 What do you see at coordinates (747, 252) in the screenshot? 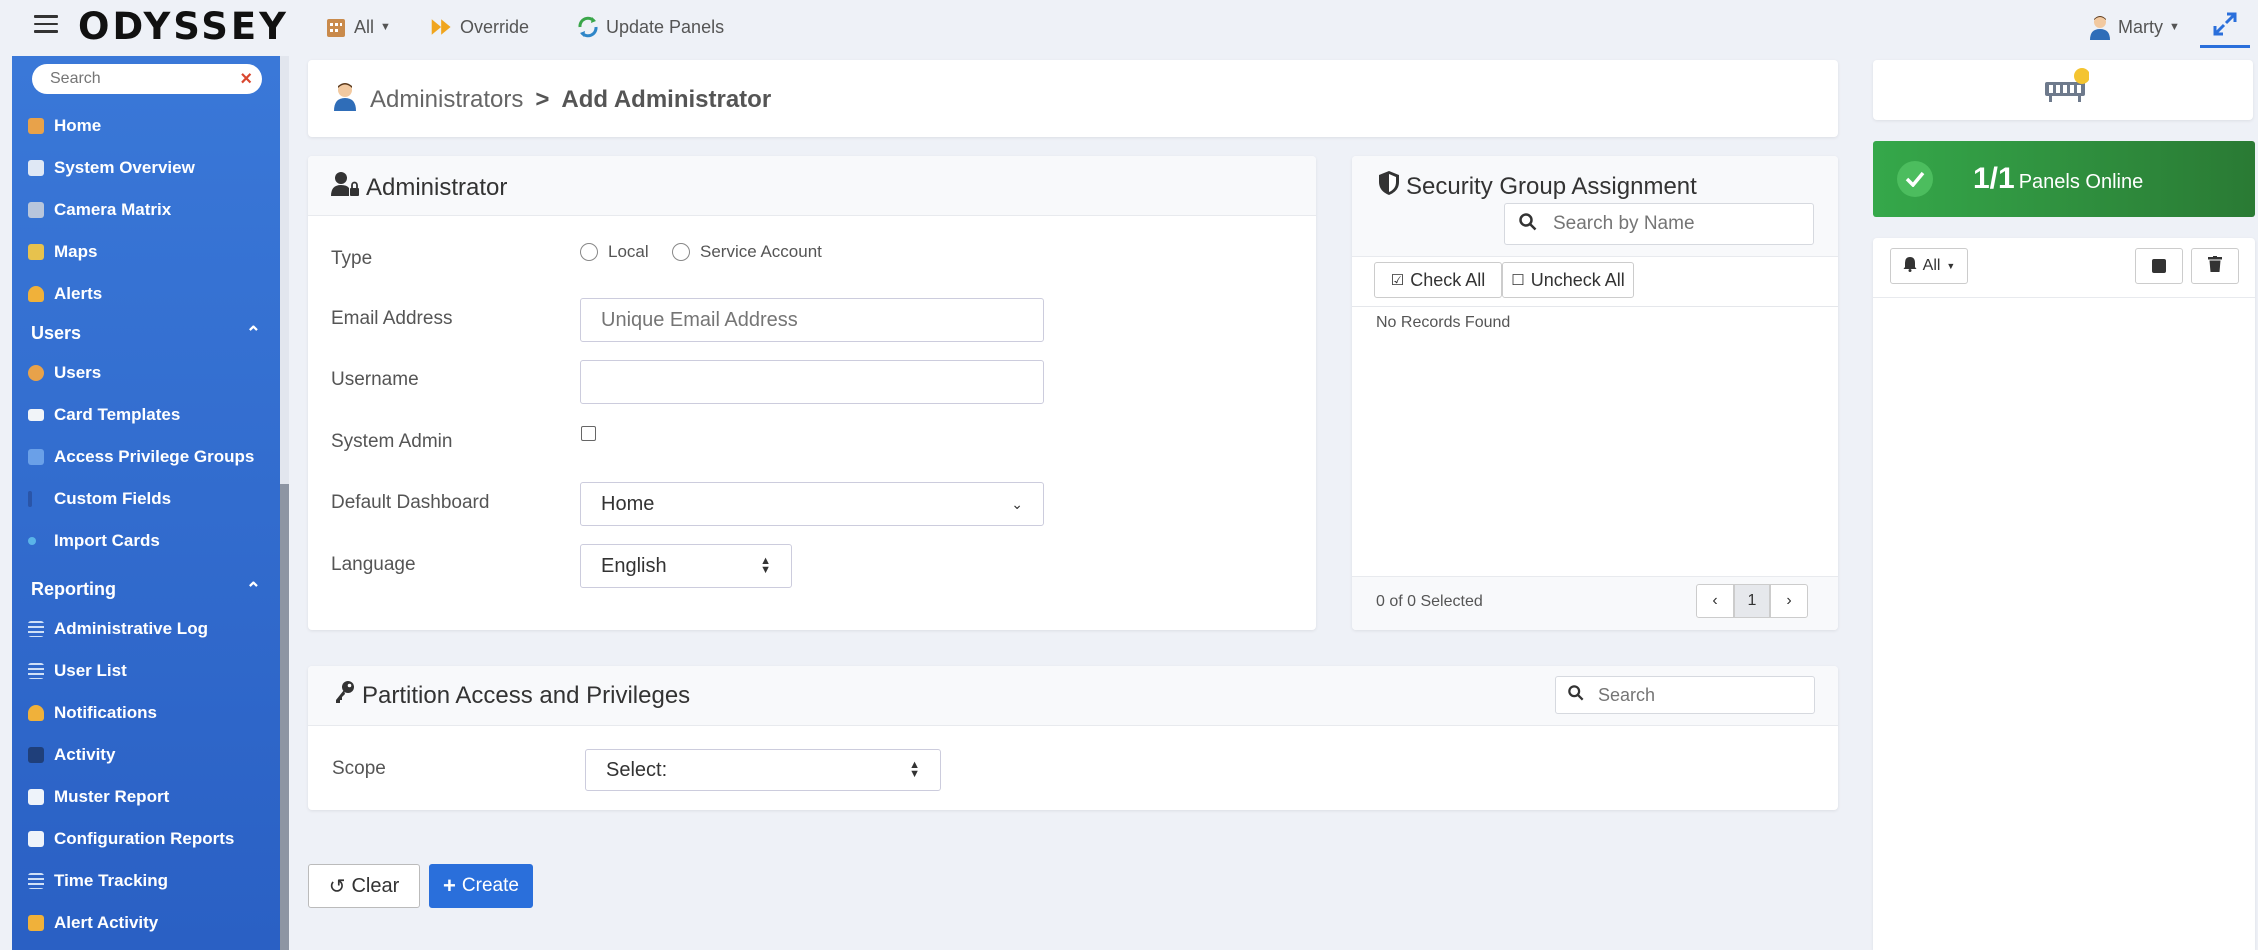
I see `type-service-account-radio: Service Account` at bounding box center [747, 252].